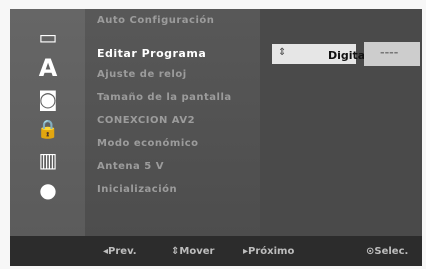 This screenshot has height=269, width=426. What do you see at coordinates (164, 97) in the screenshot?
I see `menu-item-screen-size: Tamaño de la pantalla` at bounding box center [164, 97].